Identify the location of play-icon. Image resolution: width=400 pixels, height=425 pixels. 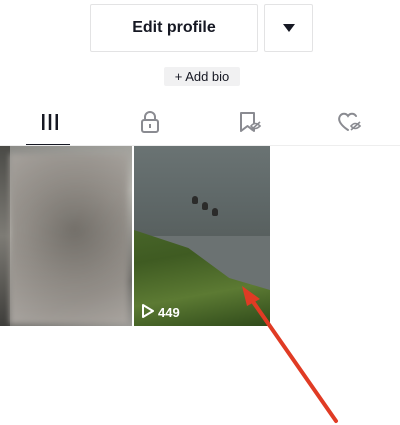
(148, 312).